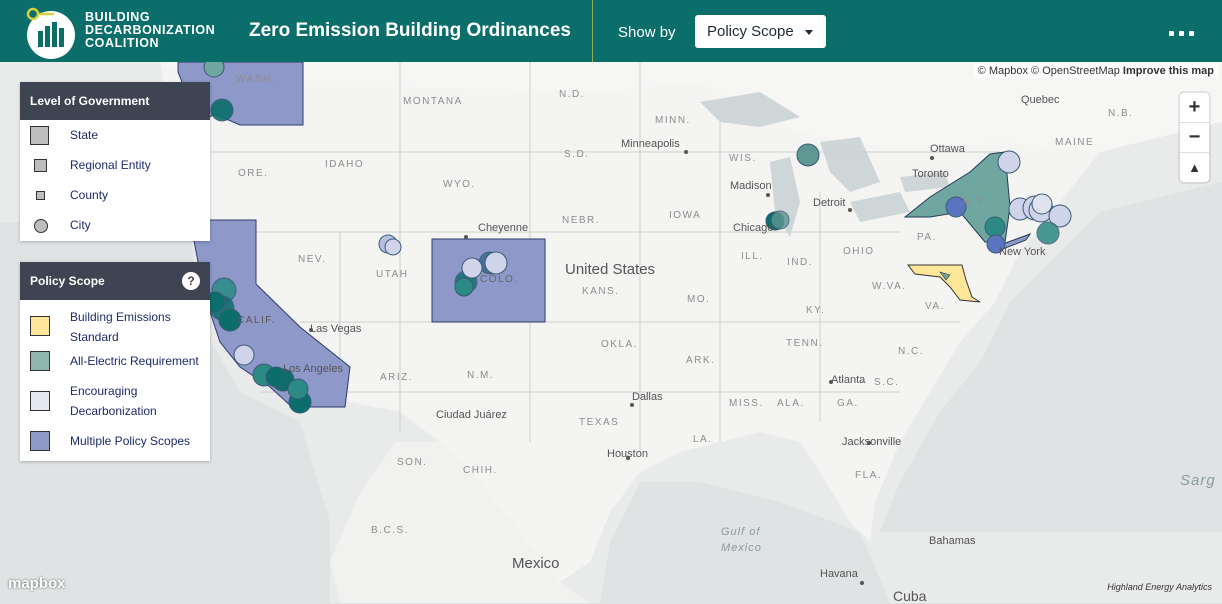 The image size is (1222, 604). What do you see at coordinates (746, 403) in the screenshot?
I see `map-label-miss: MISS.` at bounding box center [746, 403].